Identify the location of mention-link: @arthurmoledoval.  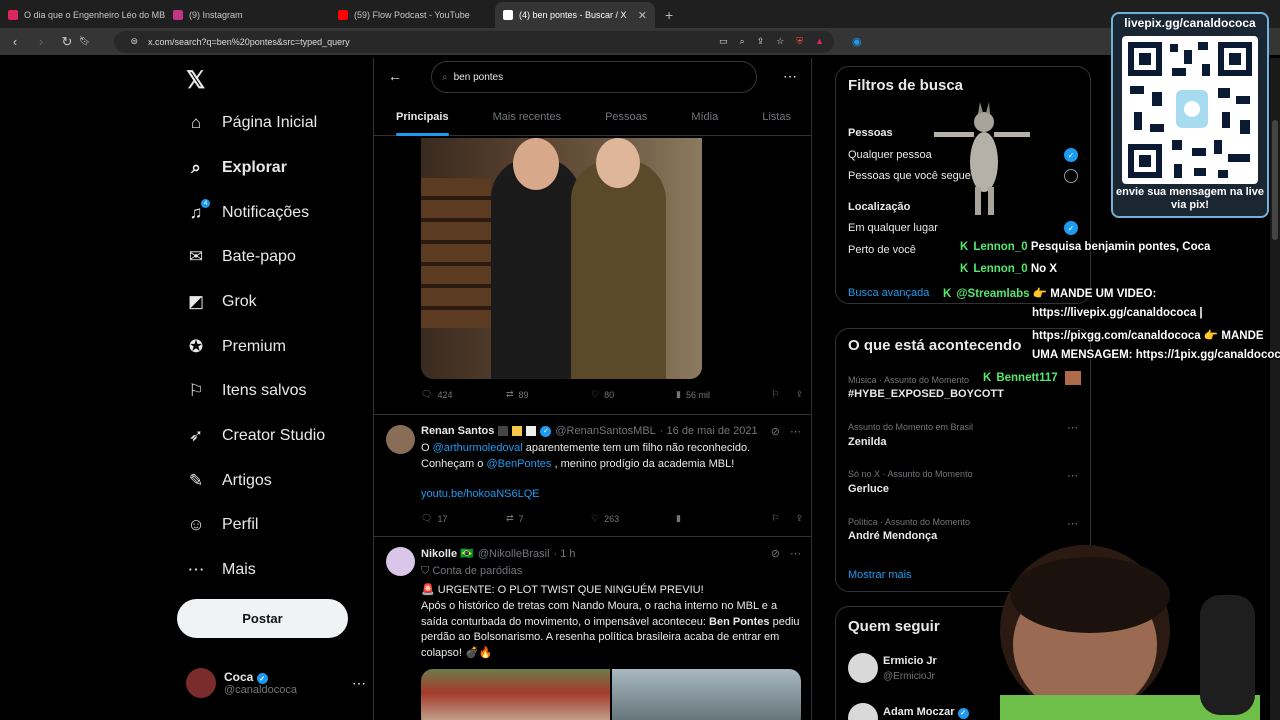
(478, 448).